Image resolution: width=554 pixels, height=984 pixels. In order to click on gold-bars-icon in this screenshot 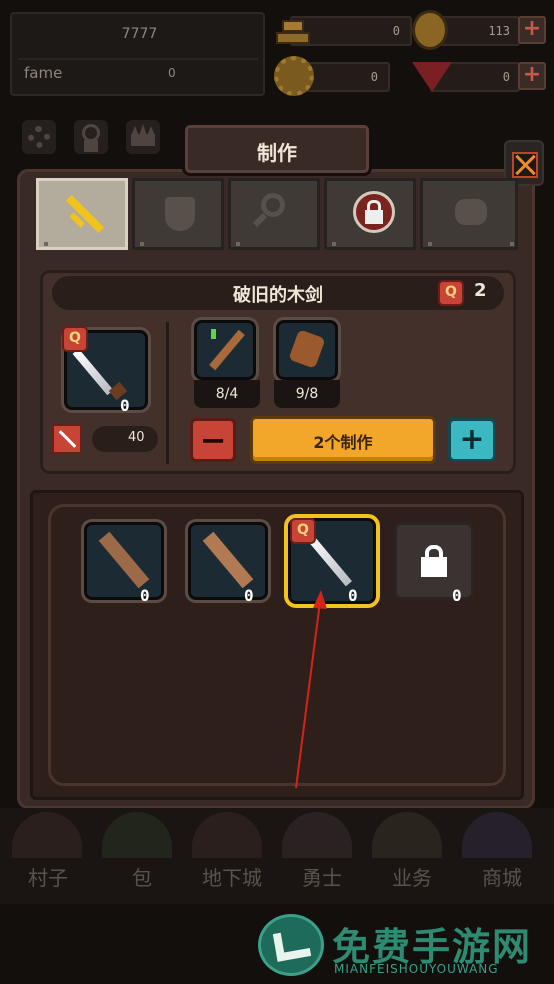, I will do `click(292, 31)`.